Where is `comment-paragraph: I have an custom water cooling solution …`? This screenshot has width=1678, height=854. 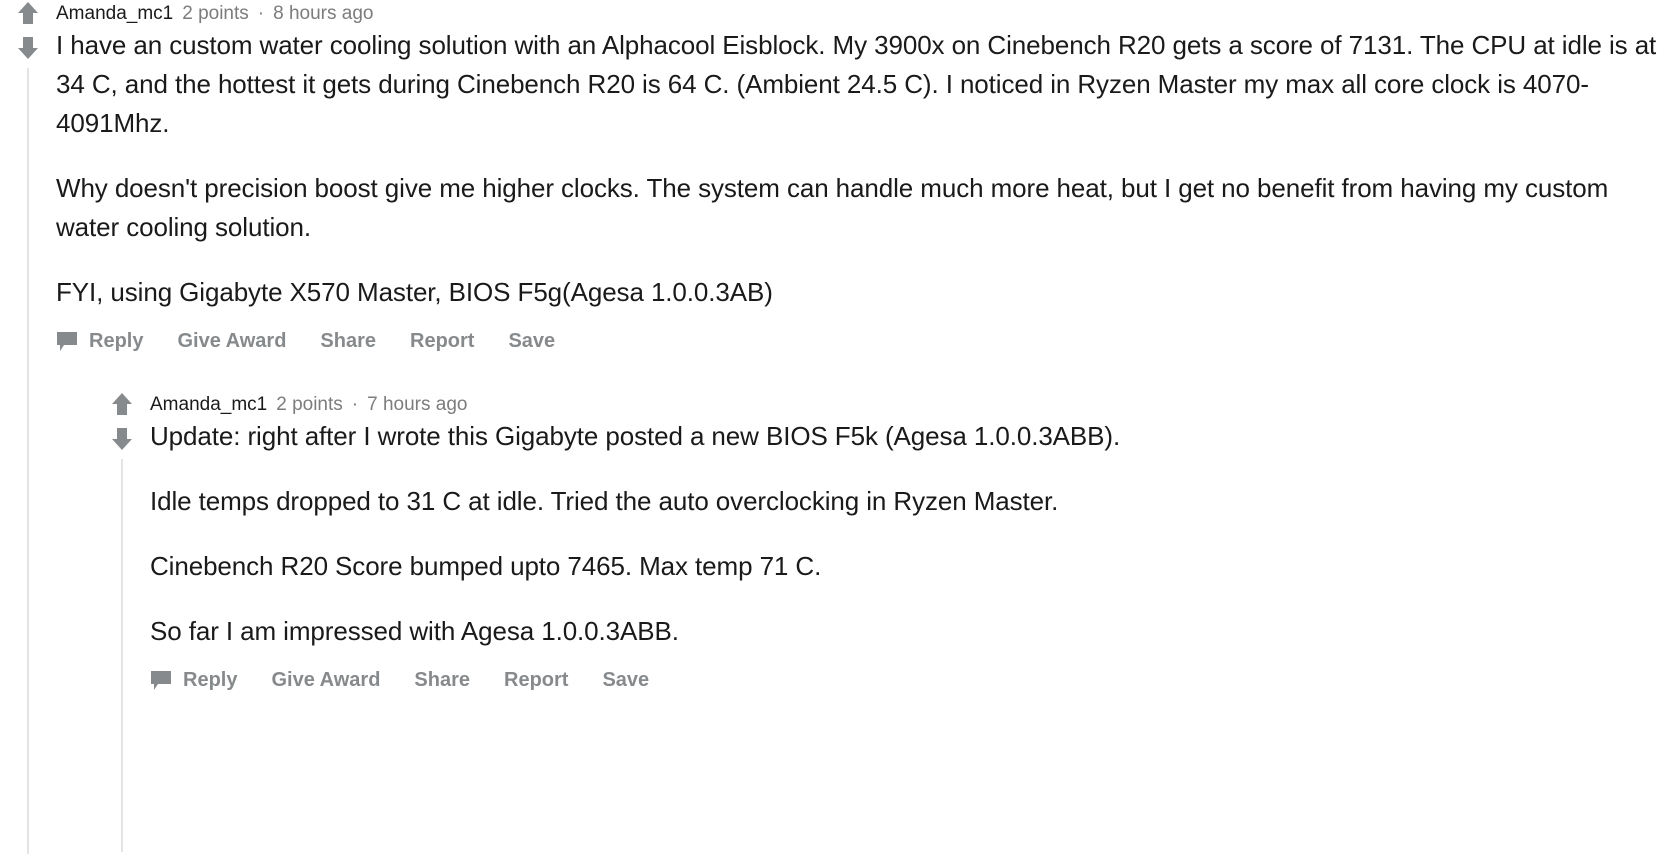 comment-paragraph: I have an custom water cooling solution … is located at coordinates (856, 84).